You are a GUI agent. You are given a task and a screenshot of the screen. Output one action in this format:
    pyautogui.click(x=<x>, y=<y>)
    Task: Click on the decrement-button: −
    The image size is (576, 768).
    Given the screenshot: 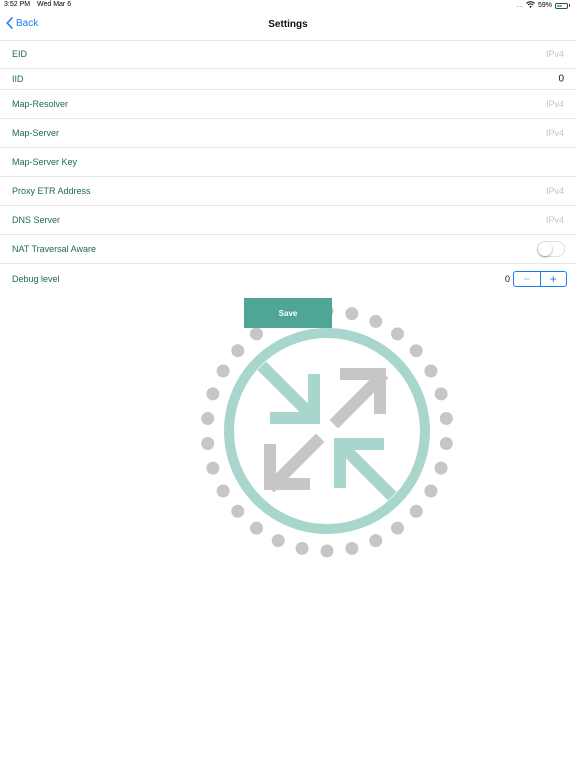 What is the action you would take?
    pyautogui.click(x=527, y=278)
    